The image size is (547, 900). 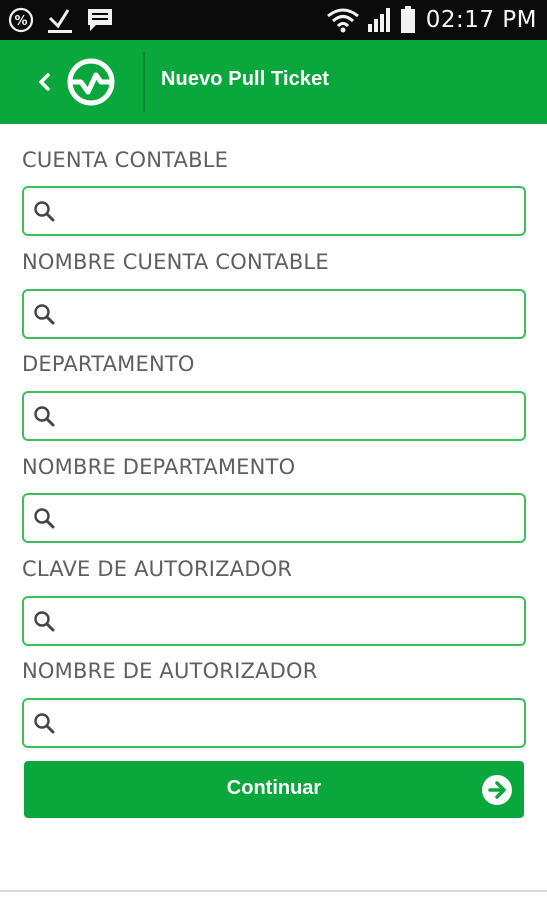 I want to click on back-button, so click(x=44, y=82).